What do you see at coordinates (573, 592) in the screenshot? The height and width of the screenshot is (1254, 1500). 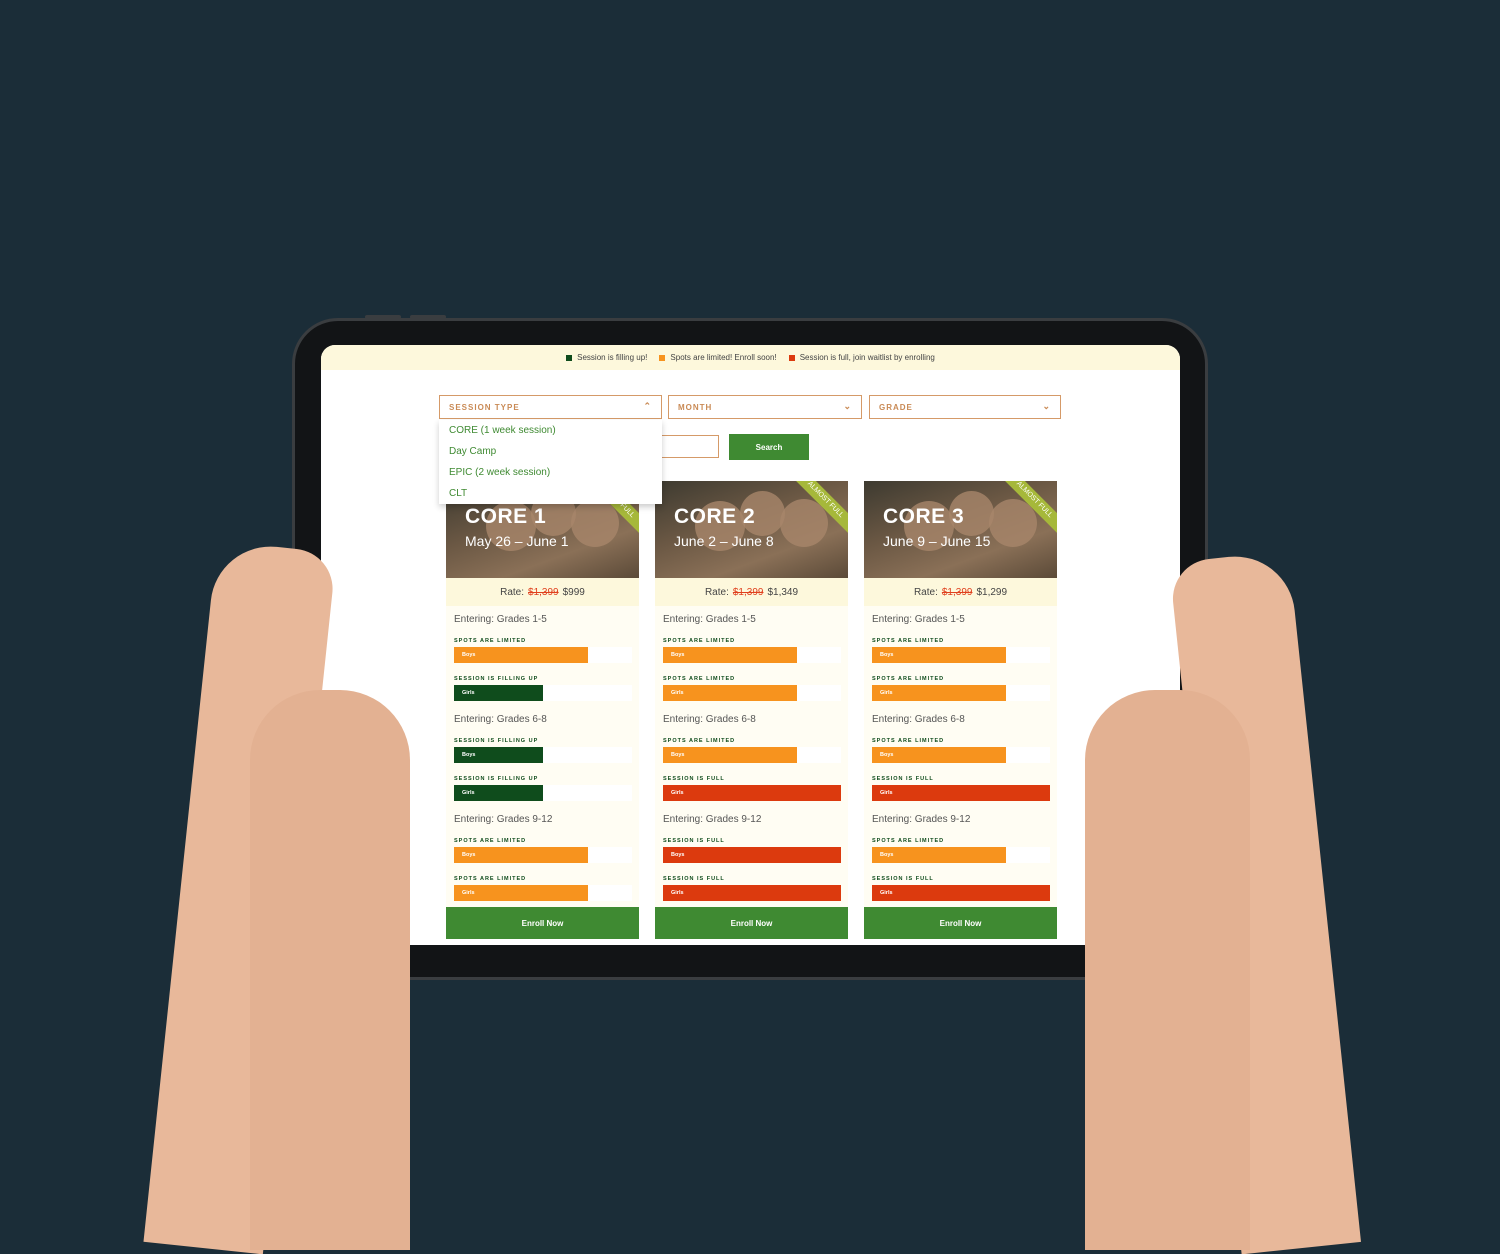 I see `price: $999` at bounding box center [573, 592].